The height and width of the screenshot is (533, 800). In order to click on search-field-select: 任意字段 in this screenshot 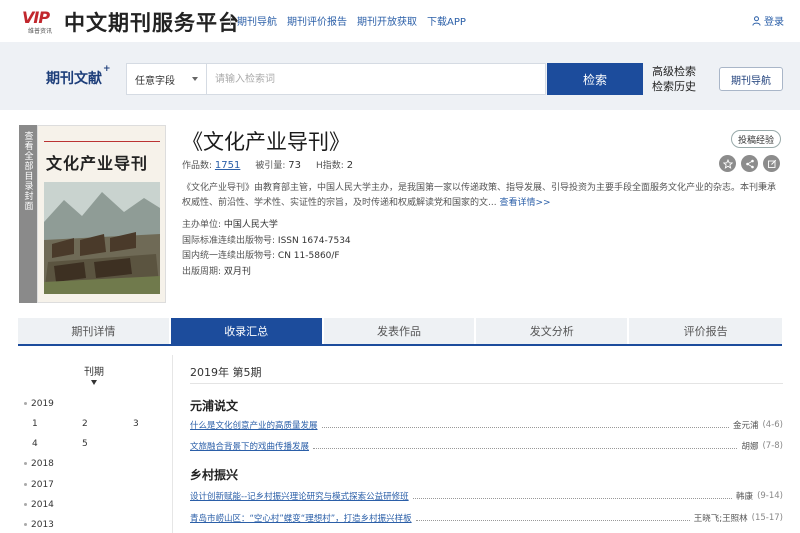, I will do `click(167, 79)`.